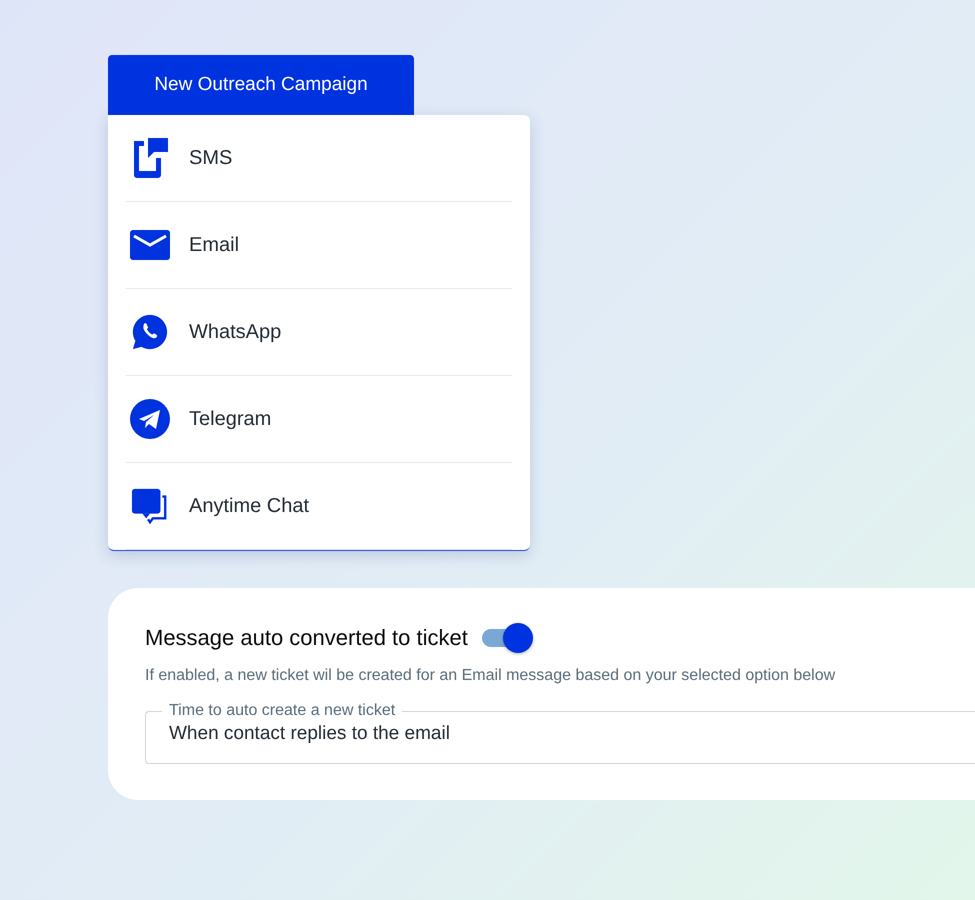 The image size is (975, 900). Describe the element at coordinates (507, 638) in the screenshot. I see `toggle-switch` at that location.